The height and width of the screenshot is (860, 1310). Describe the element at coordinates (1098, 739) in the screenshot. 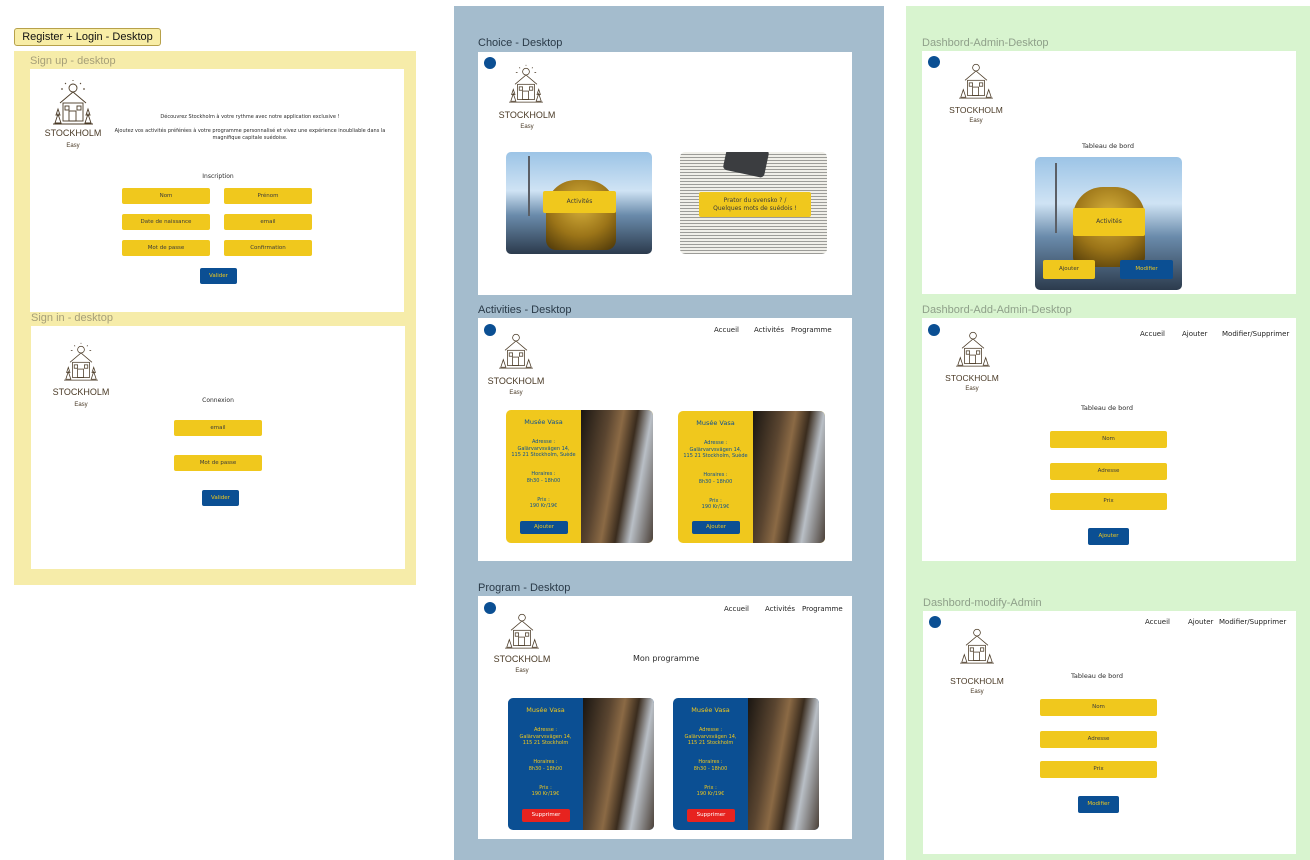

I see `modify-address-field: Adresse` at that location.